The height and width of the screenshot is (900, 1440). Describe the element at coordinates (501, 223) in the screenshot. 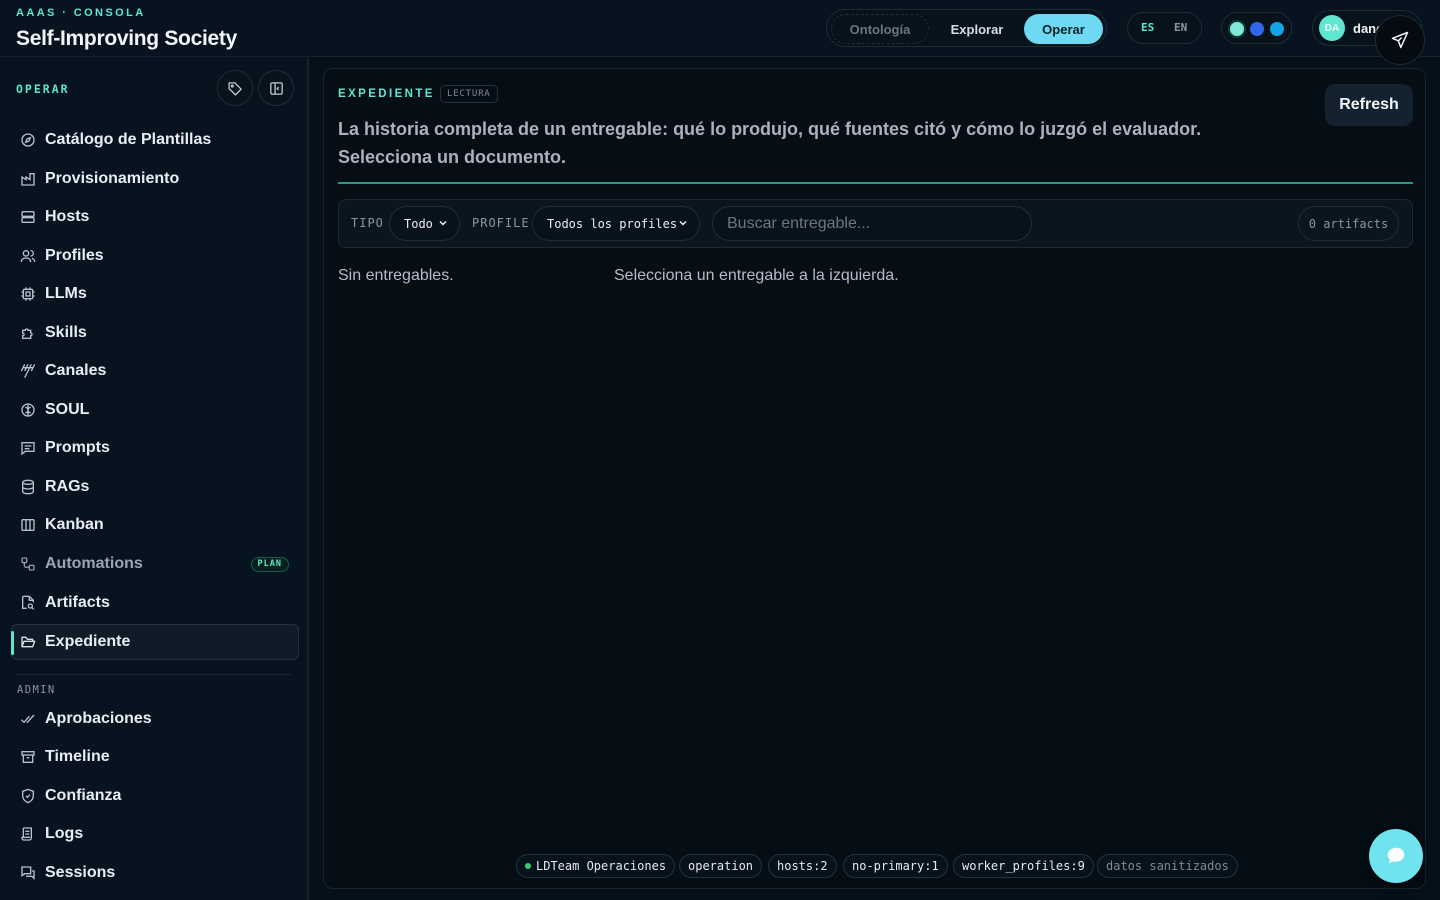

I see `profile-label: PROFILE` at that location.